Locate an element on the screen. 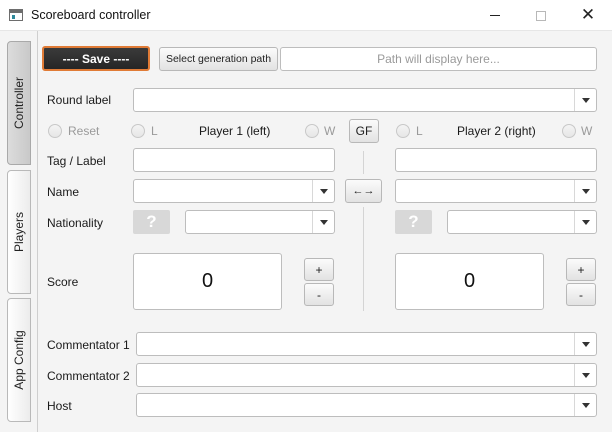 This screenshot has width=612, height=432. maximize-icon is located at coordinates (541, 15).